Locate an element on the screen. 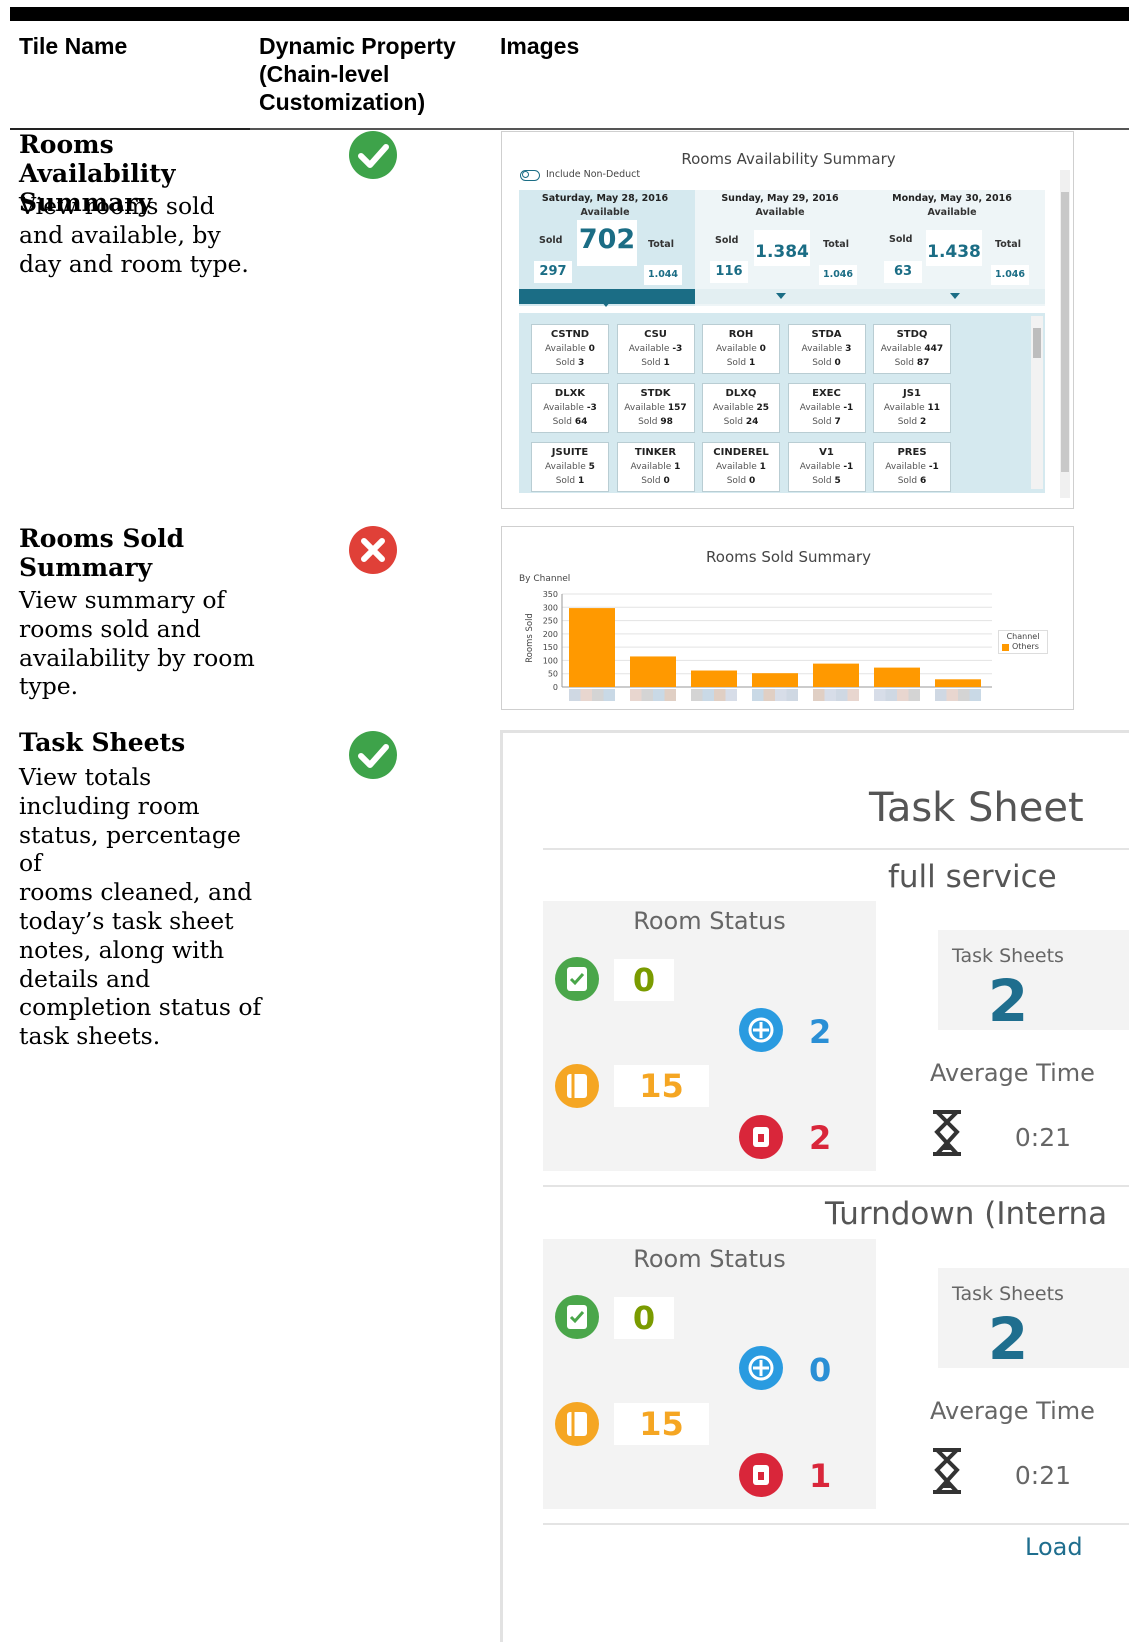 This screenshot has height=1642, width=1129. room-type-card: CSTND Available 0 Sold 3 is located at coordinates (570, 349).